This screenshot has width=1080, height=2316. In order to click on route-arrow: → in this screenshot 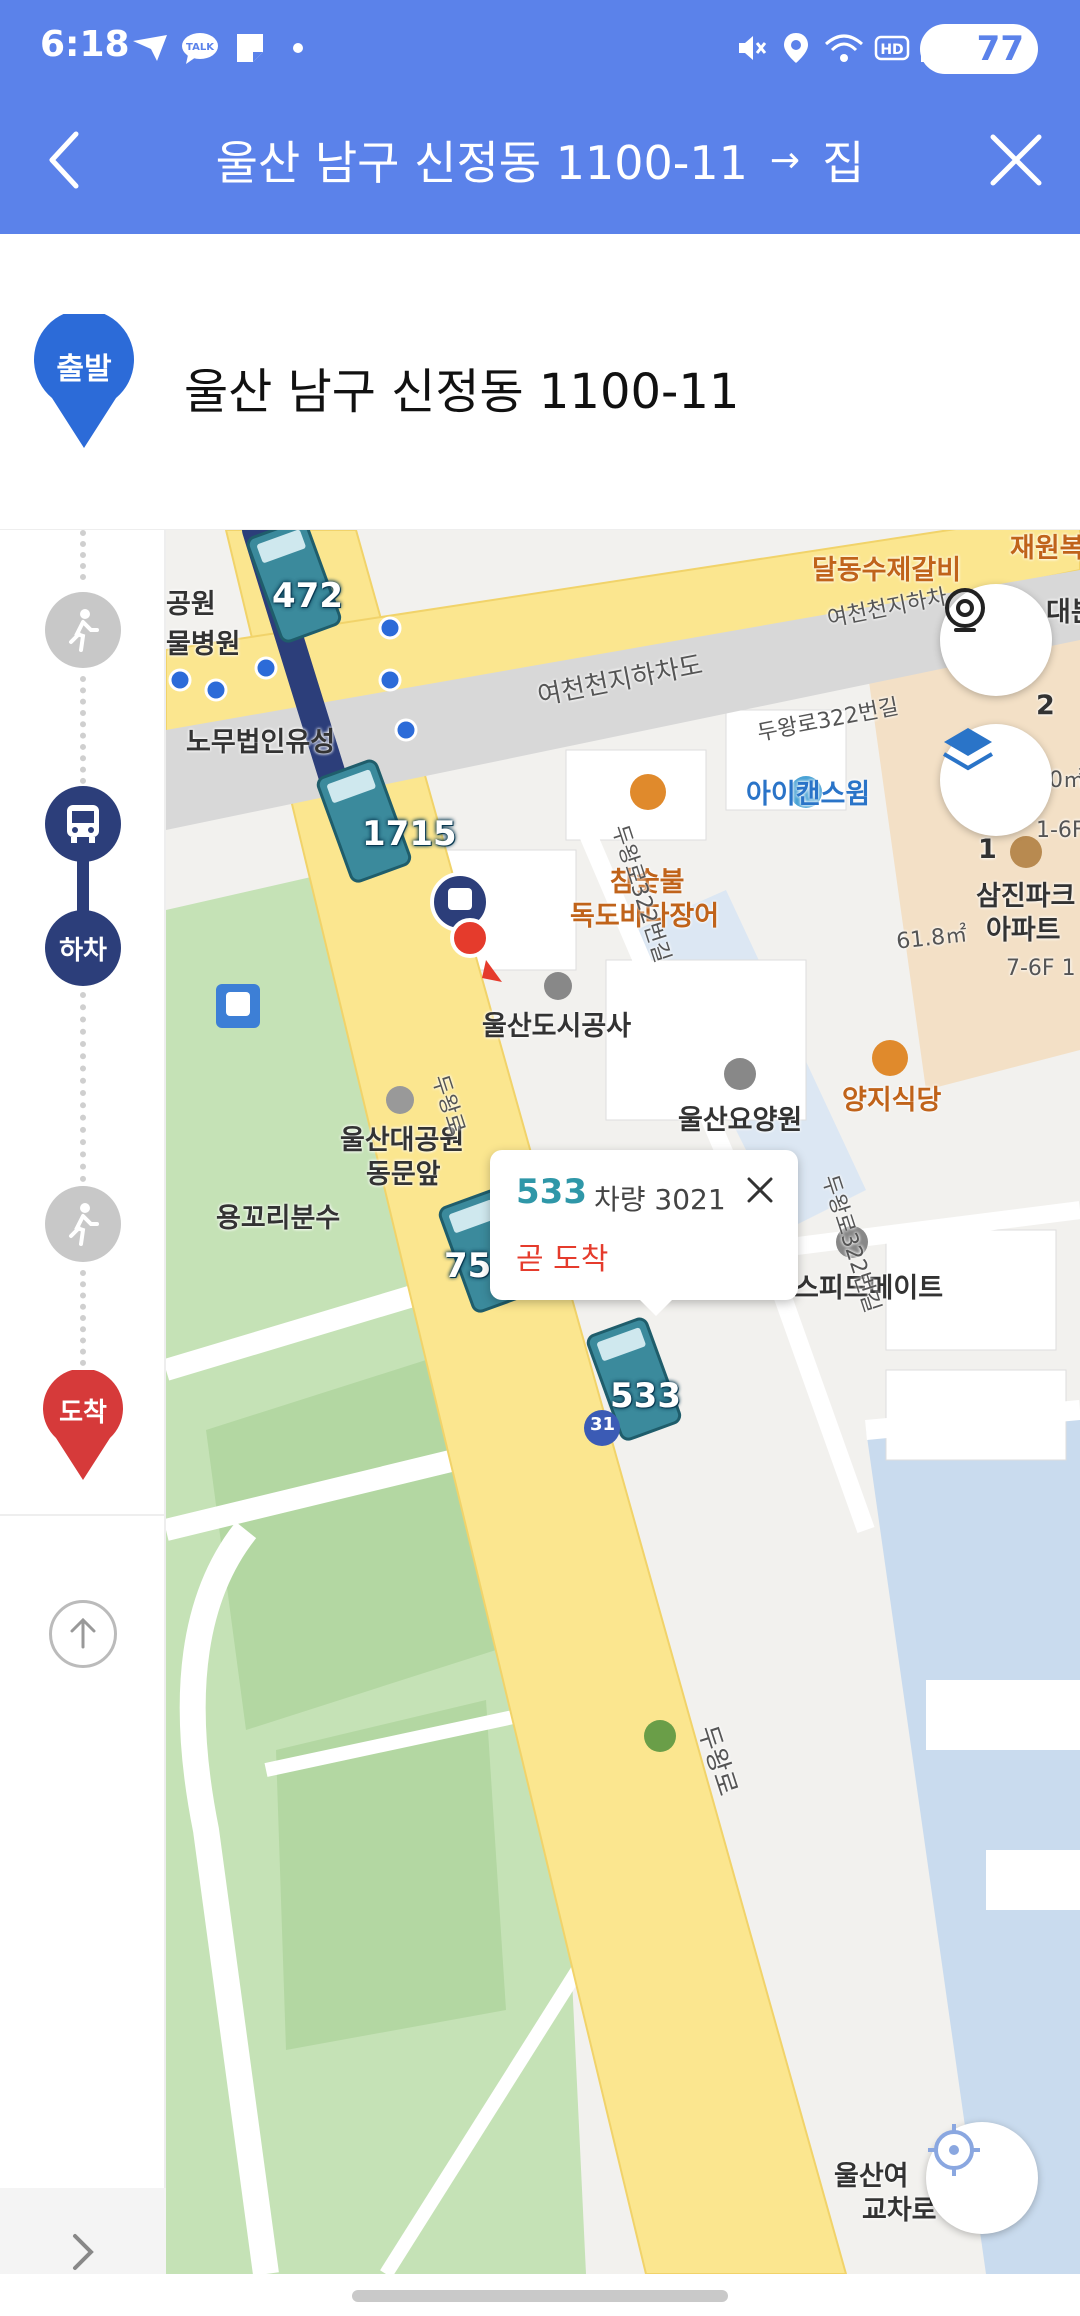, I will do `click(785, 160)`.